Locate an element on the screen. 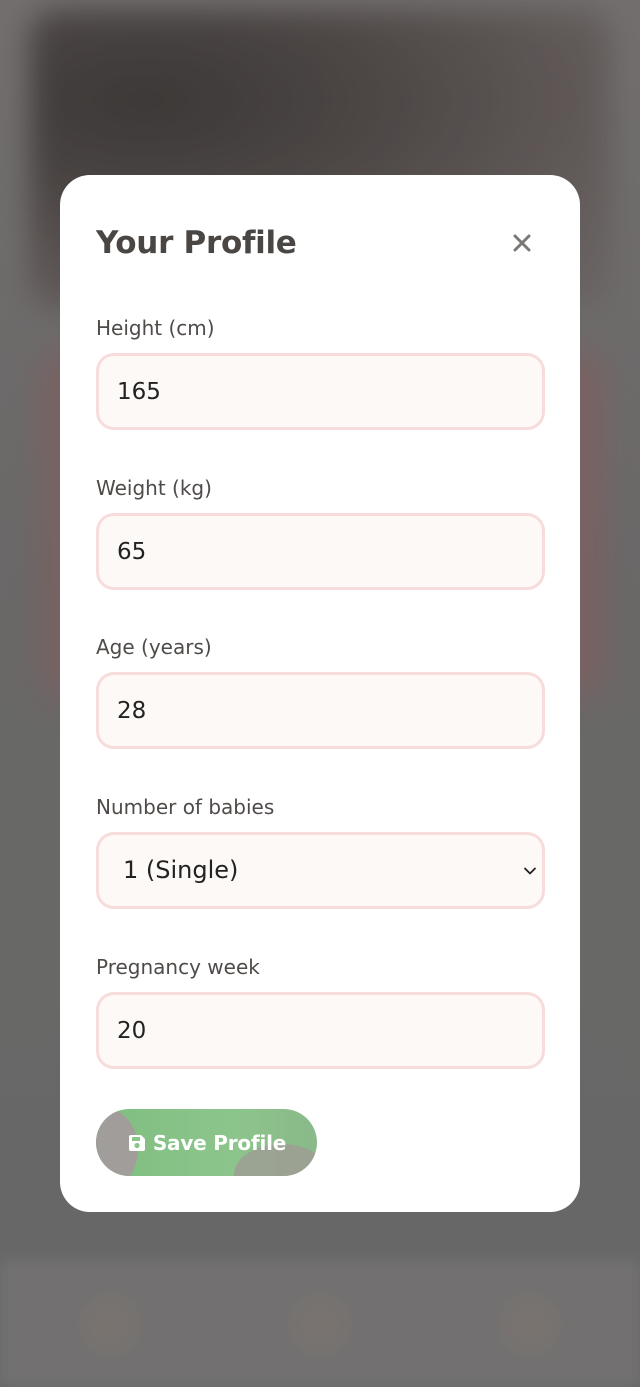 This screenshot has width=640, height=1387. chevron-down-icon is located at coordinates (530, 871).